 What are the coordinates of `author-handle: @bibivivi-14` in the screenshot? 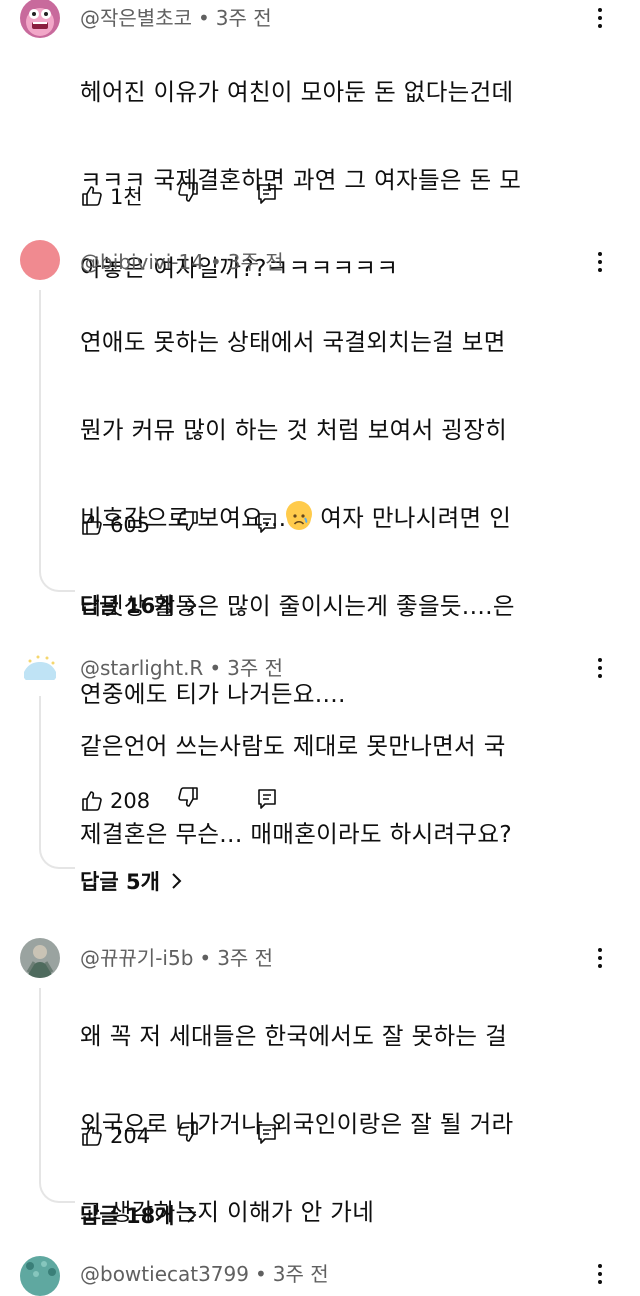 It's located at (142, 262).